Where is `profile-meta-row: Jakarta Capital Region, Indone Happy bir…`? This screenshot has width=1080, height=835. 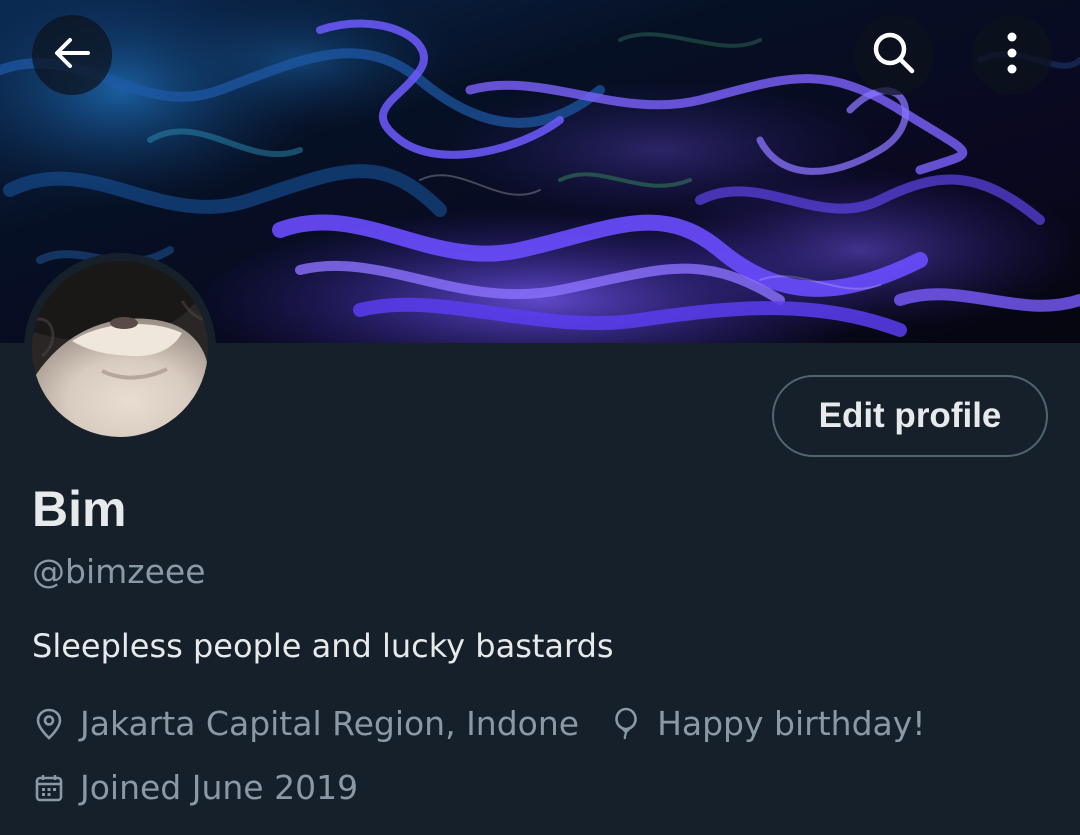
profile-meta-row: Jakarta Capital Region, Indone Happy bir… is located at coordinates (479, 724).